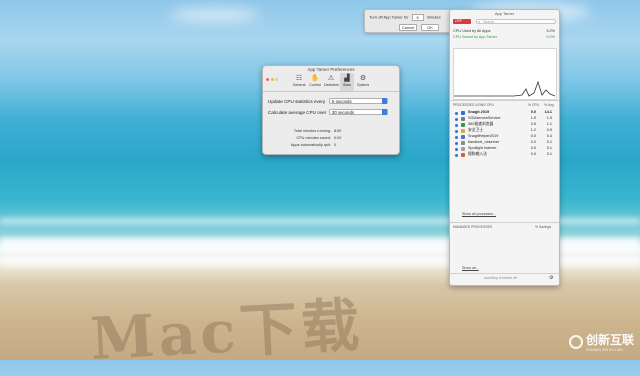 Image resolution: width=640 pixels, height=376 pixels. What do you see at coordinates (473, 105) in the screenshot?
I see `processes-header: PROCESSES USING CPU` at bounding box center [473, 105].